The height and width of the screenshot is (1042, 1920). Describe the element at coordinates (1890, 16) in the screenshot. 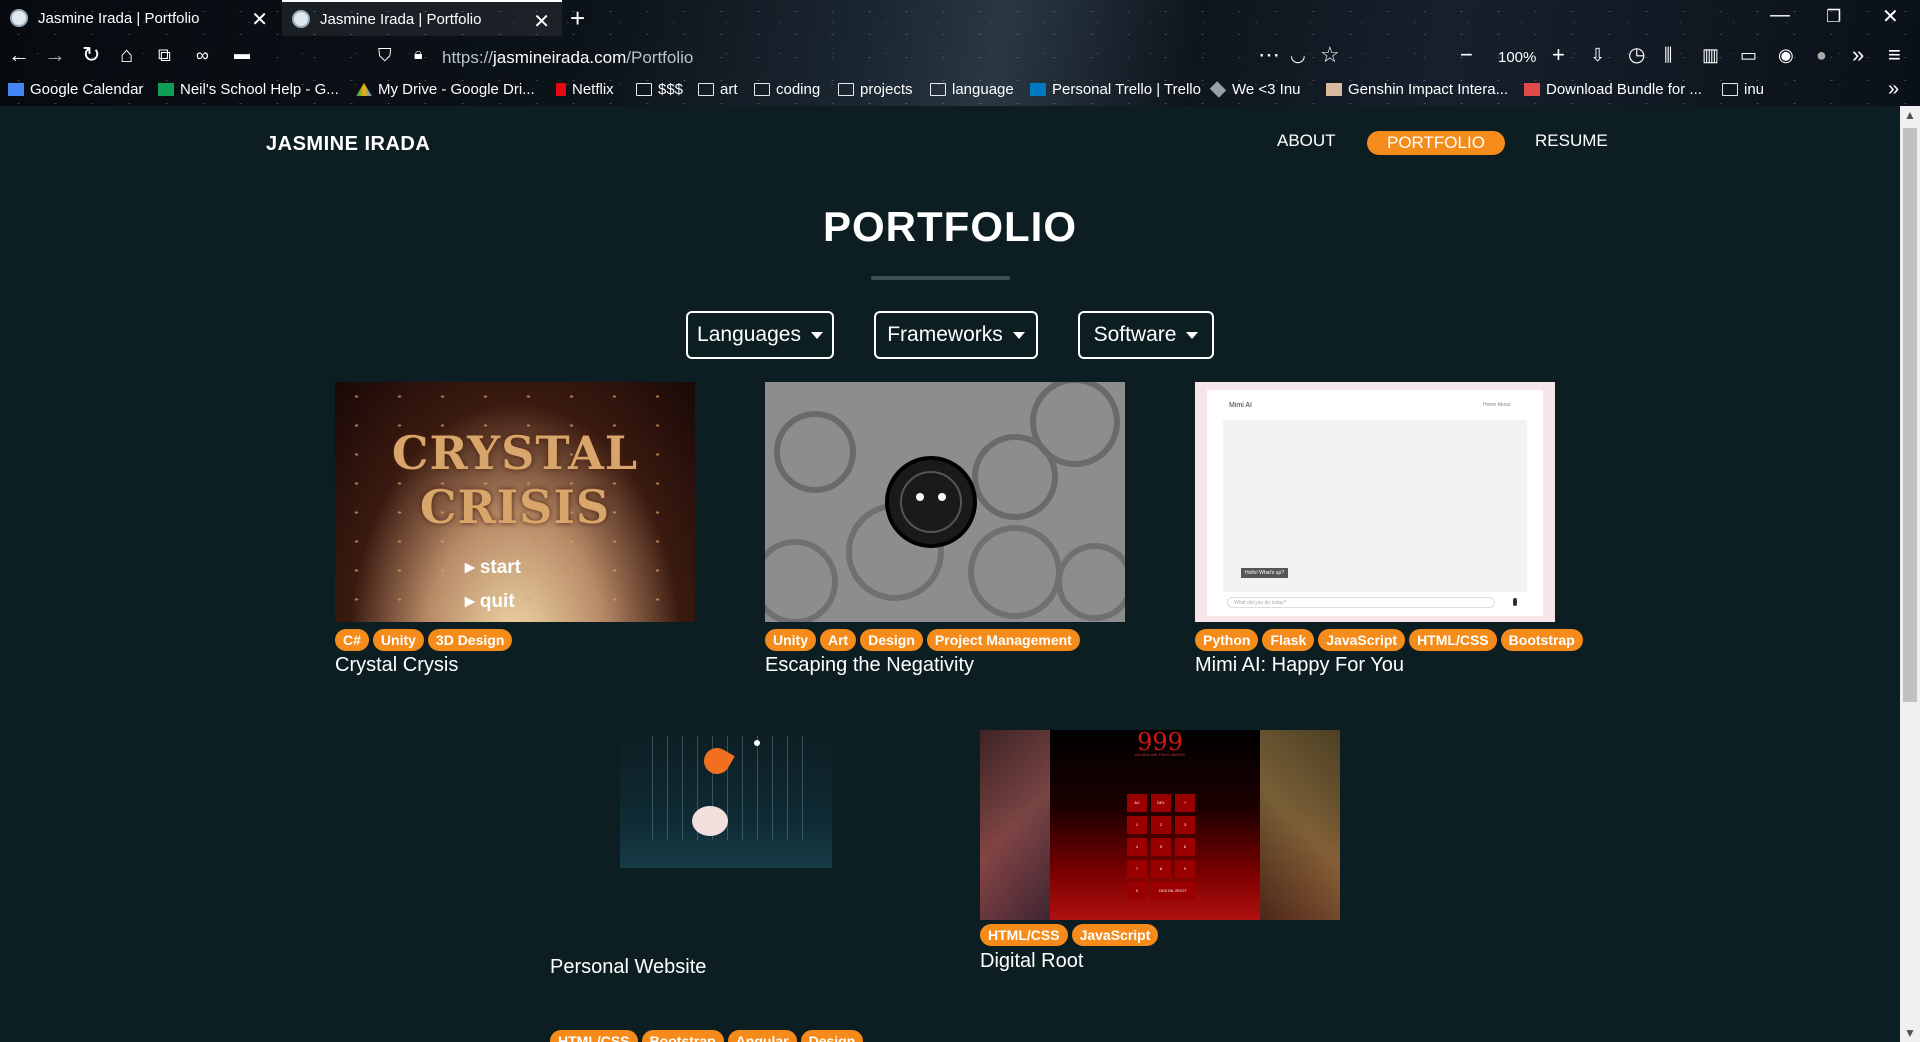

I see `close-window-icon: ✕` at that location.